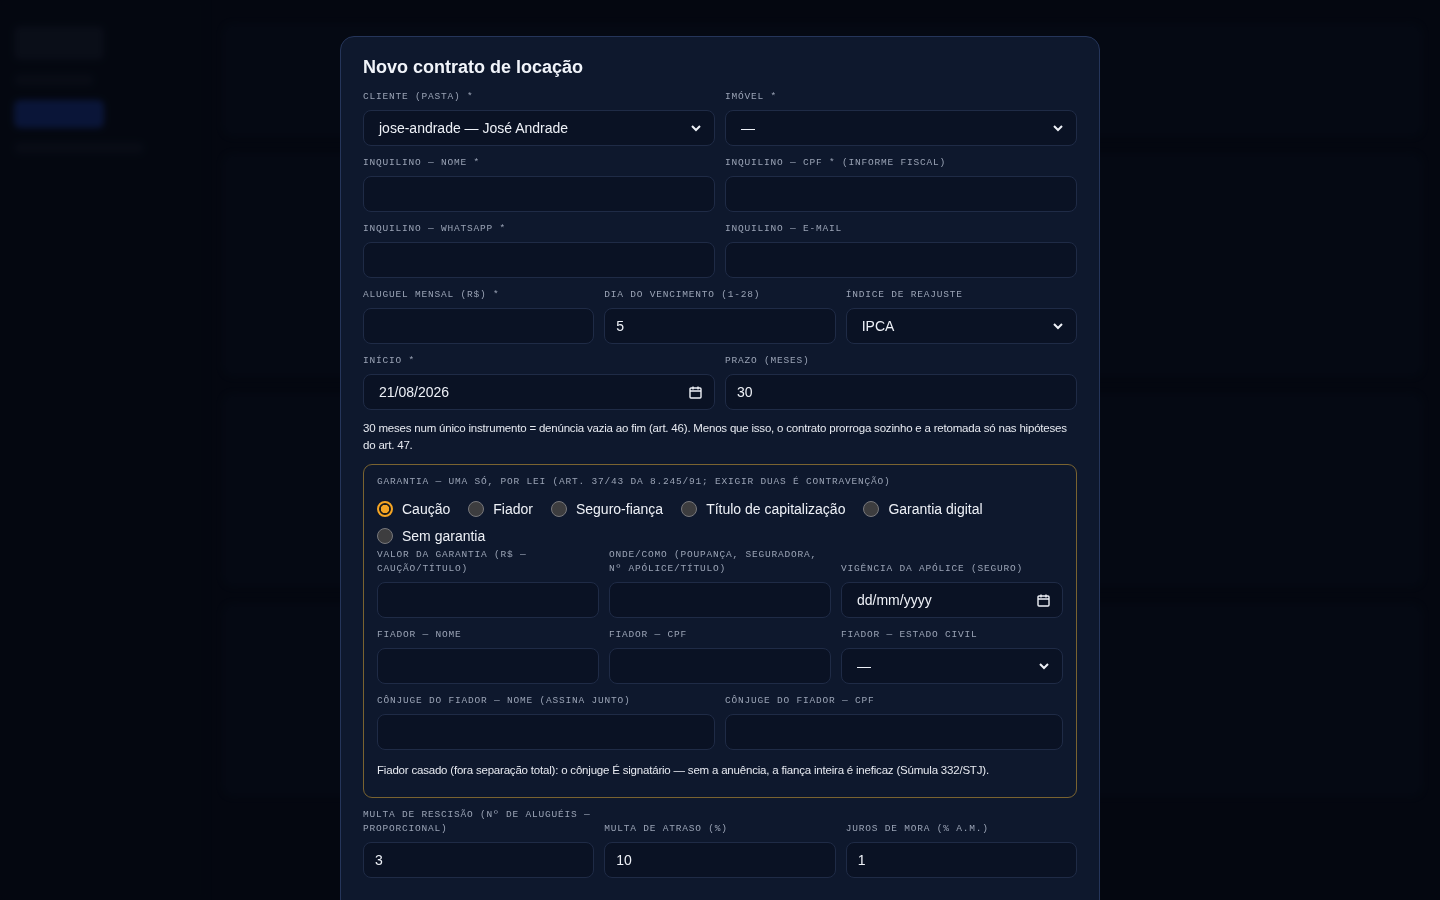 Image resolution: width=1440 pixels, height=900 pixels. What do you see at coordinates (901, 392) in the screenshot?
I see `input-field: 30` at bounding box center [901, 392].